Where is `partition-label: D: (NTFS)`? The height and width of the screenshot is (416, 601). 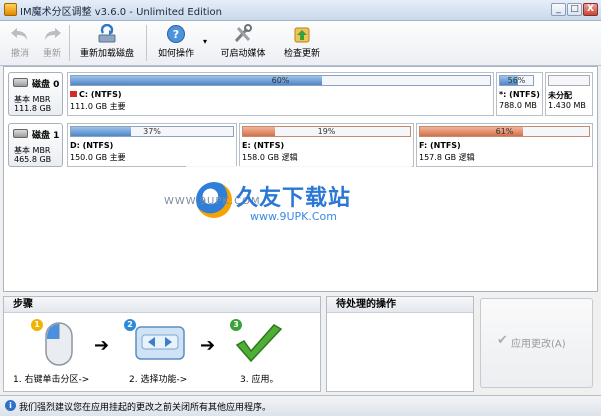
partition-label: D: (NTFS) is located at coordinates (92, 145).